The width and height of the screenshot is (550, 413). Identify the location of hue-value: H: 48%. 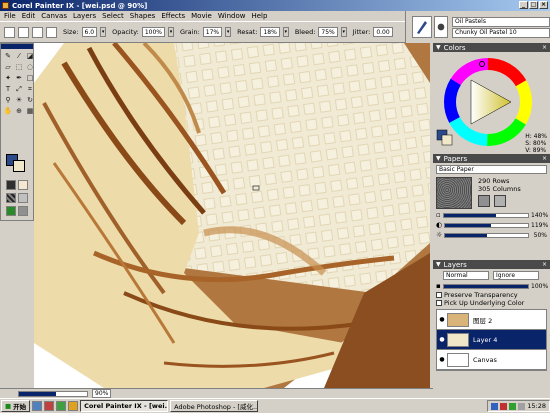
(536, 136).